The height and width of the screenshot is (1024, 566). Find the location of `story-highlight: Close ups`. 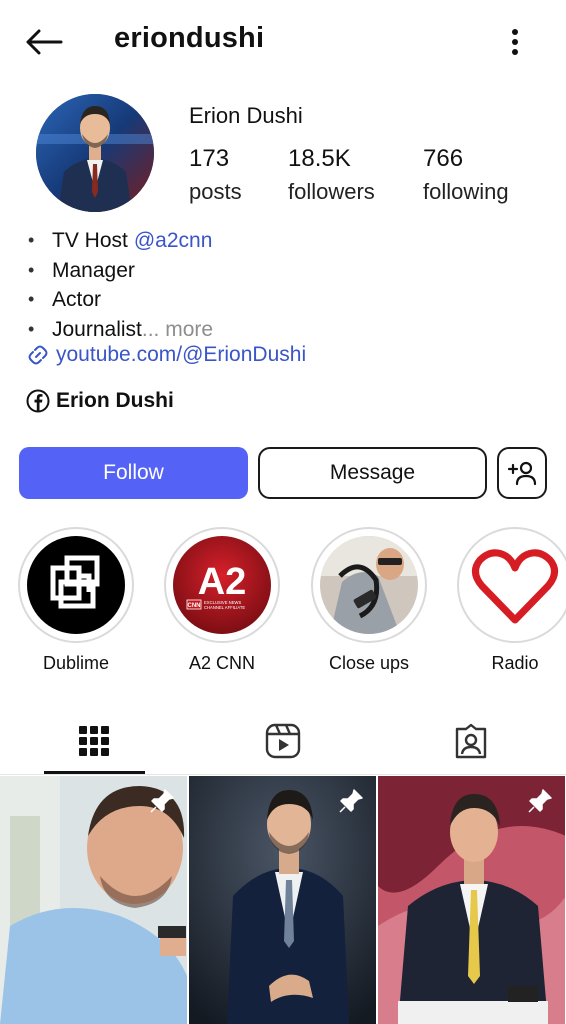

story-highlight: Close ups is located at coordinates (369, 600).